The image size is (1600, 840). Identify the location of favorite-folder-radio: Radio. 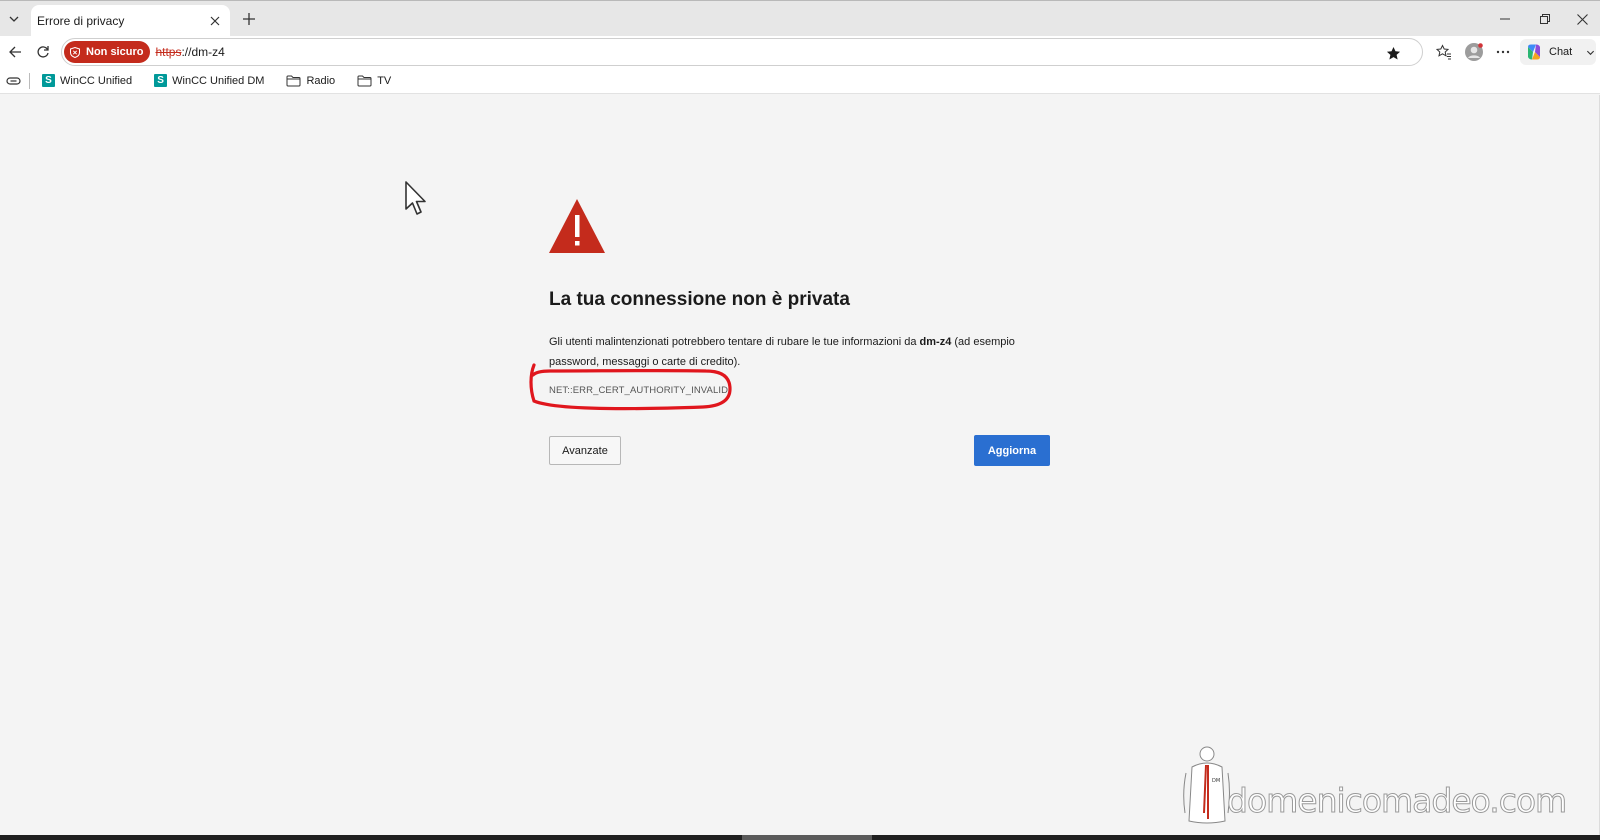
(310, 81).